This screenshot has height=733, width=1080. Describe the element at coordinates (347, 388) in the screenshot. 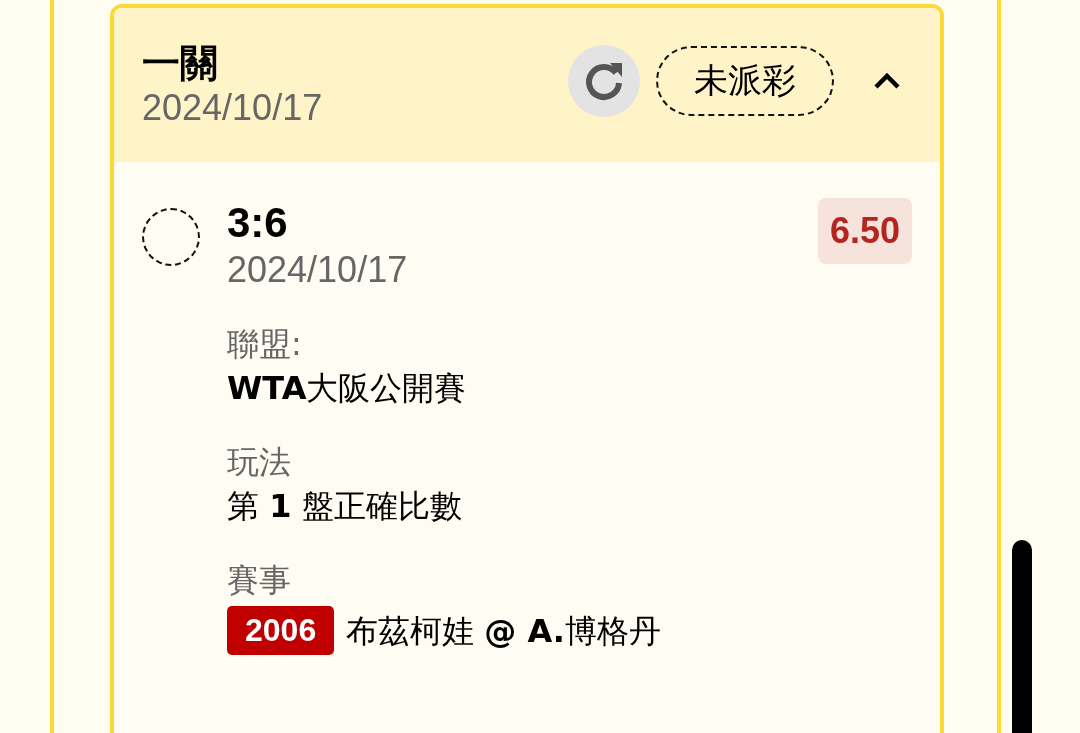

I see `detail-value: WTA大阪公開賽` at that location.